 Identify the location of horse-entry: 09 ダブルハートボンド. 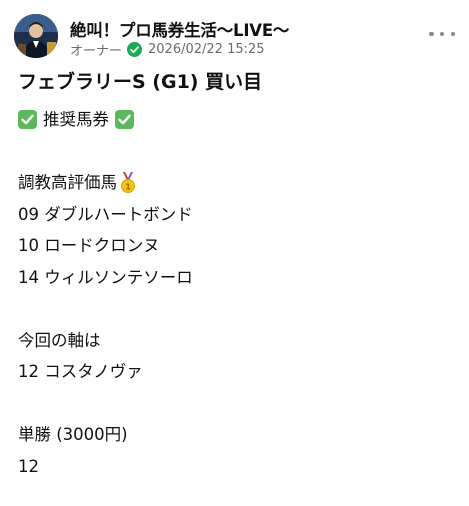
(105, 214).